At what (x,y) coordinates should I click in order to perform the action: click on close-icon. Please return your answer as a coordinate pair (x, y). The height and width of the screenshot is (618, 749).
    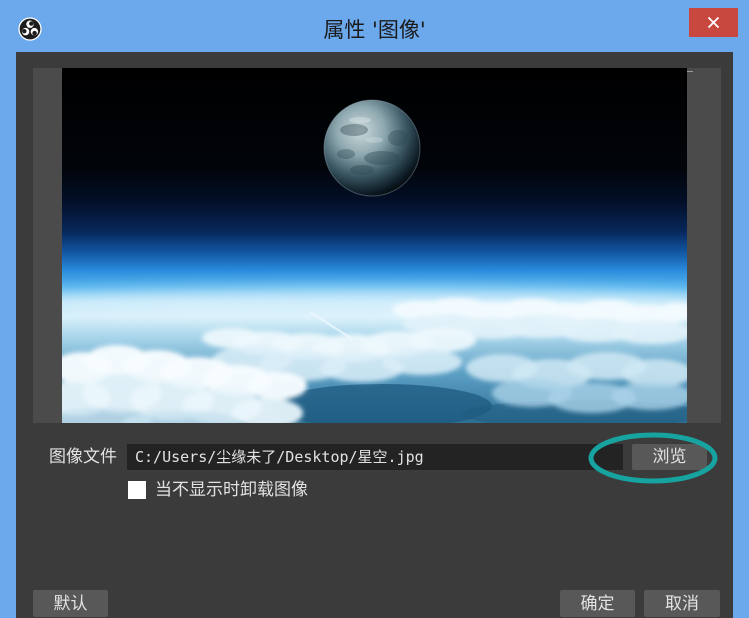
    Looking at the image, I should click on (713, 22).